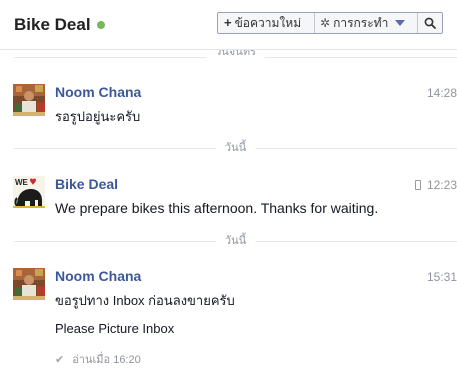  I want to click on date-divider-top: วันจันทร์, so click(235, 56).